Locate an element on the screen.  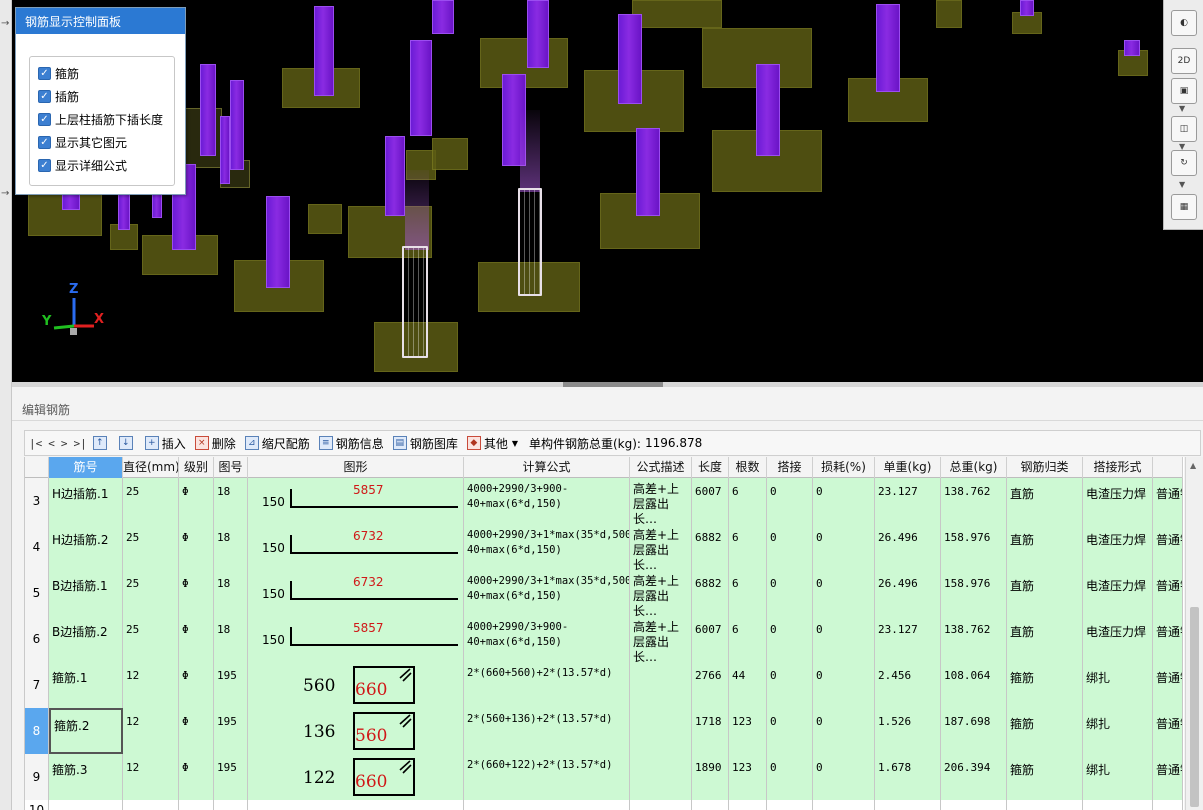
cell-desc is located at coordinates (661, 685).